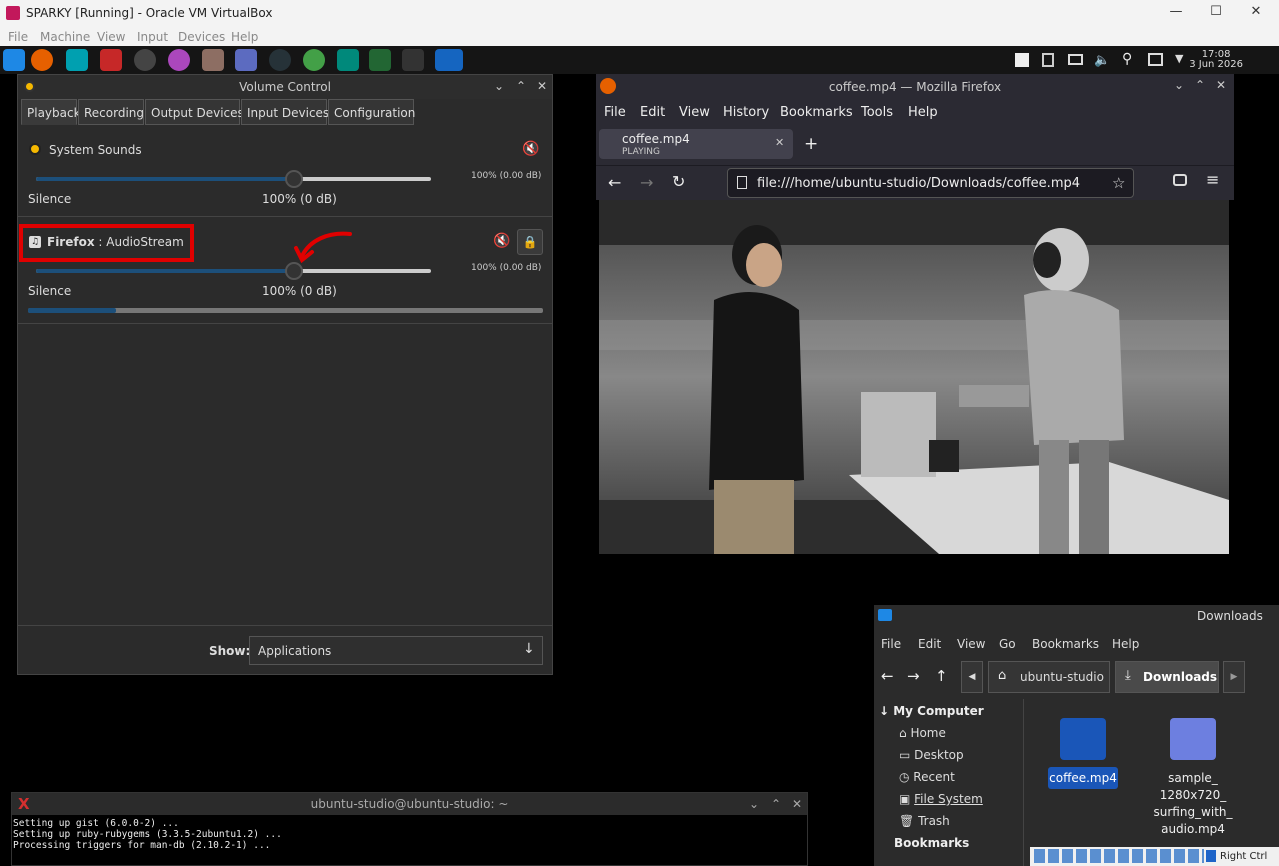 The width and height of the screenshot is (1279, 866). What do you see at coordinates (652, 112) in the screenshot?
I see `ff-menu-edit: Edit` at bounding box center [652, 112].